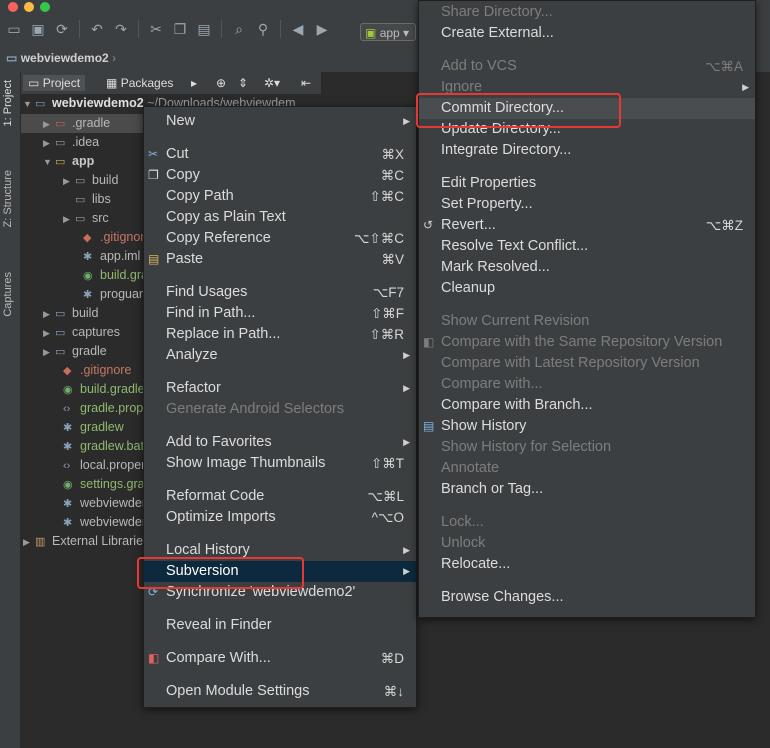  What do you see at coordinates (8, 294) in the screenshot?
I see `captures-tool-tab: Captures` at bounding box center [8, 294].